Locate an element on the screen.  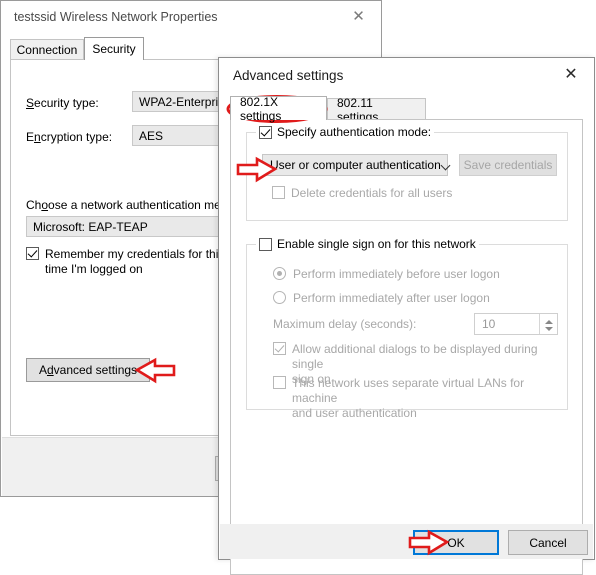
maximum-delay-label: Maximum delay (seconds): is located at coordinates (345, 324).